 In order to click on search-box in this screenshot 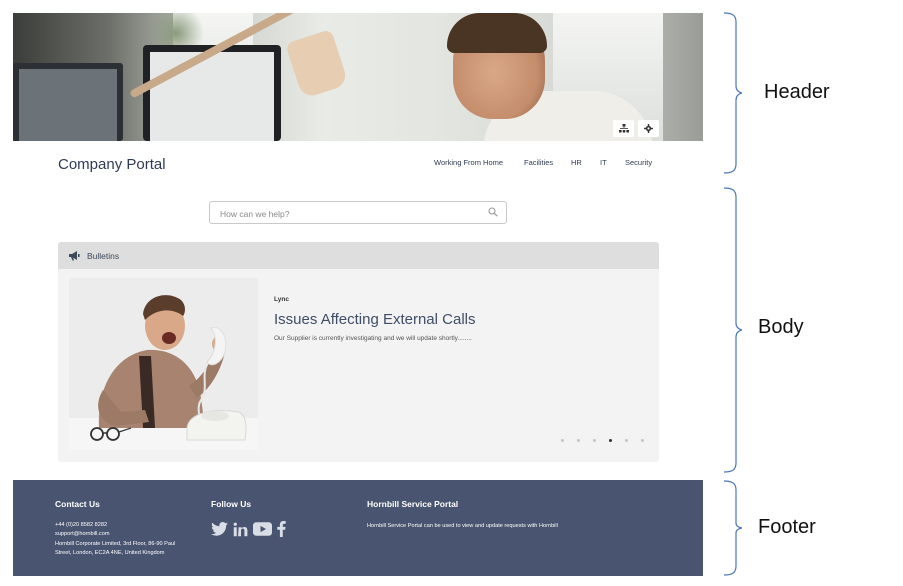, I will do `click(358, 212)`.